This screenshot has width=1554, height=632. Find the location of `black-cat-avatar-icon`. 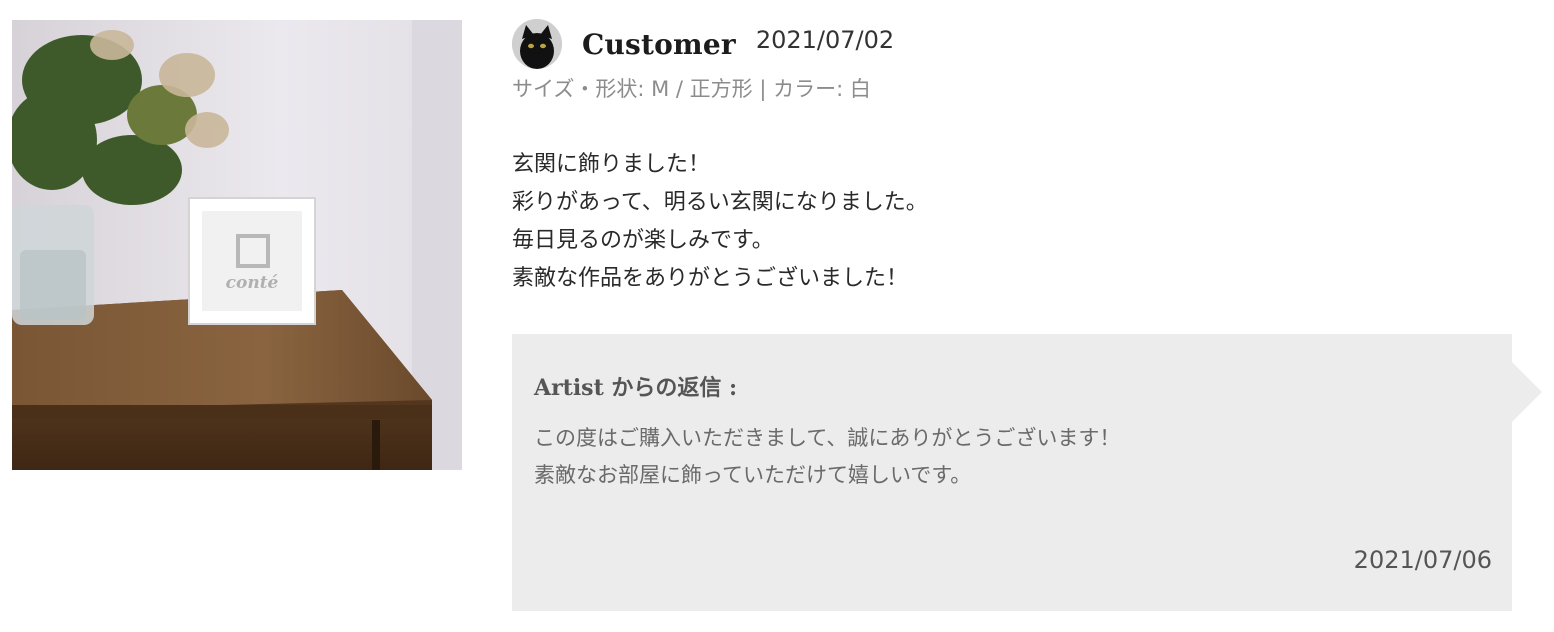

black-cat-avatar-icon is located at coordinates (537, 44).